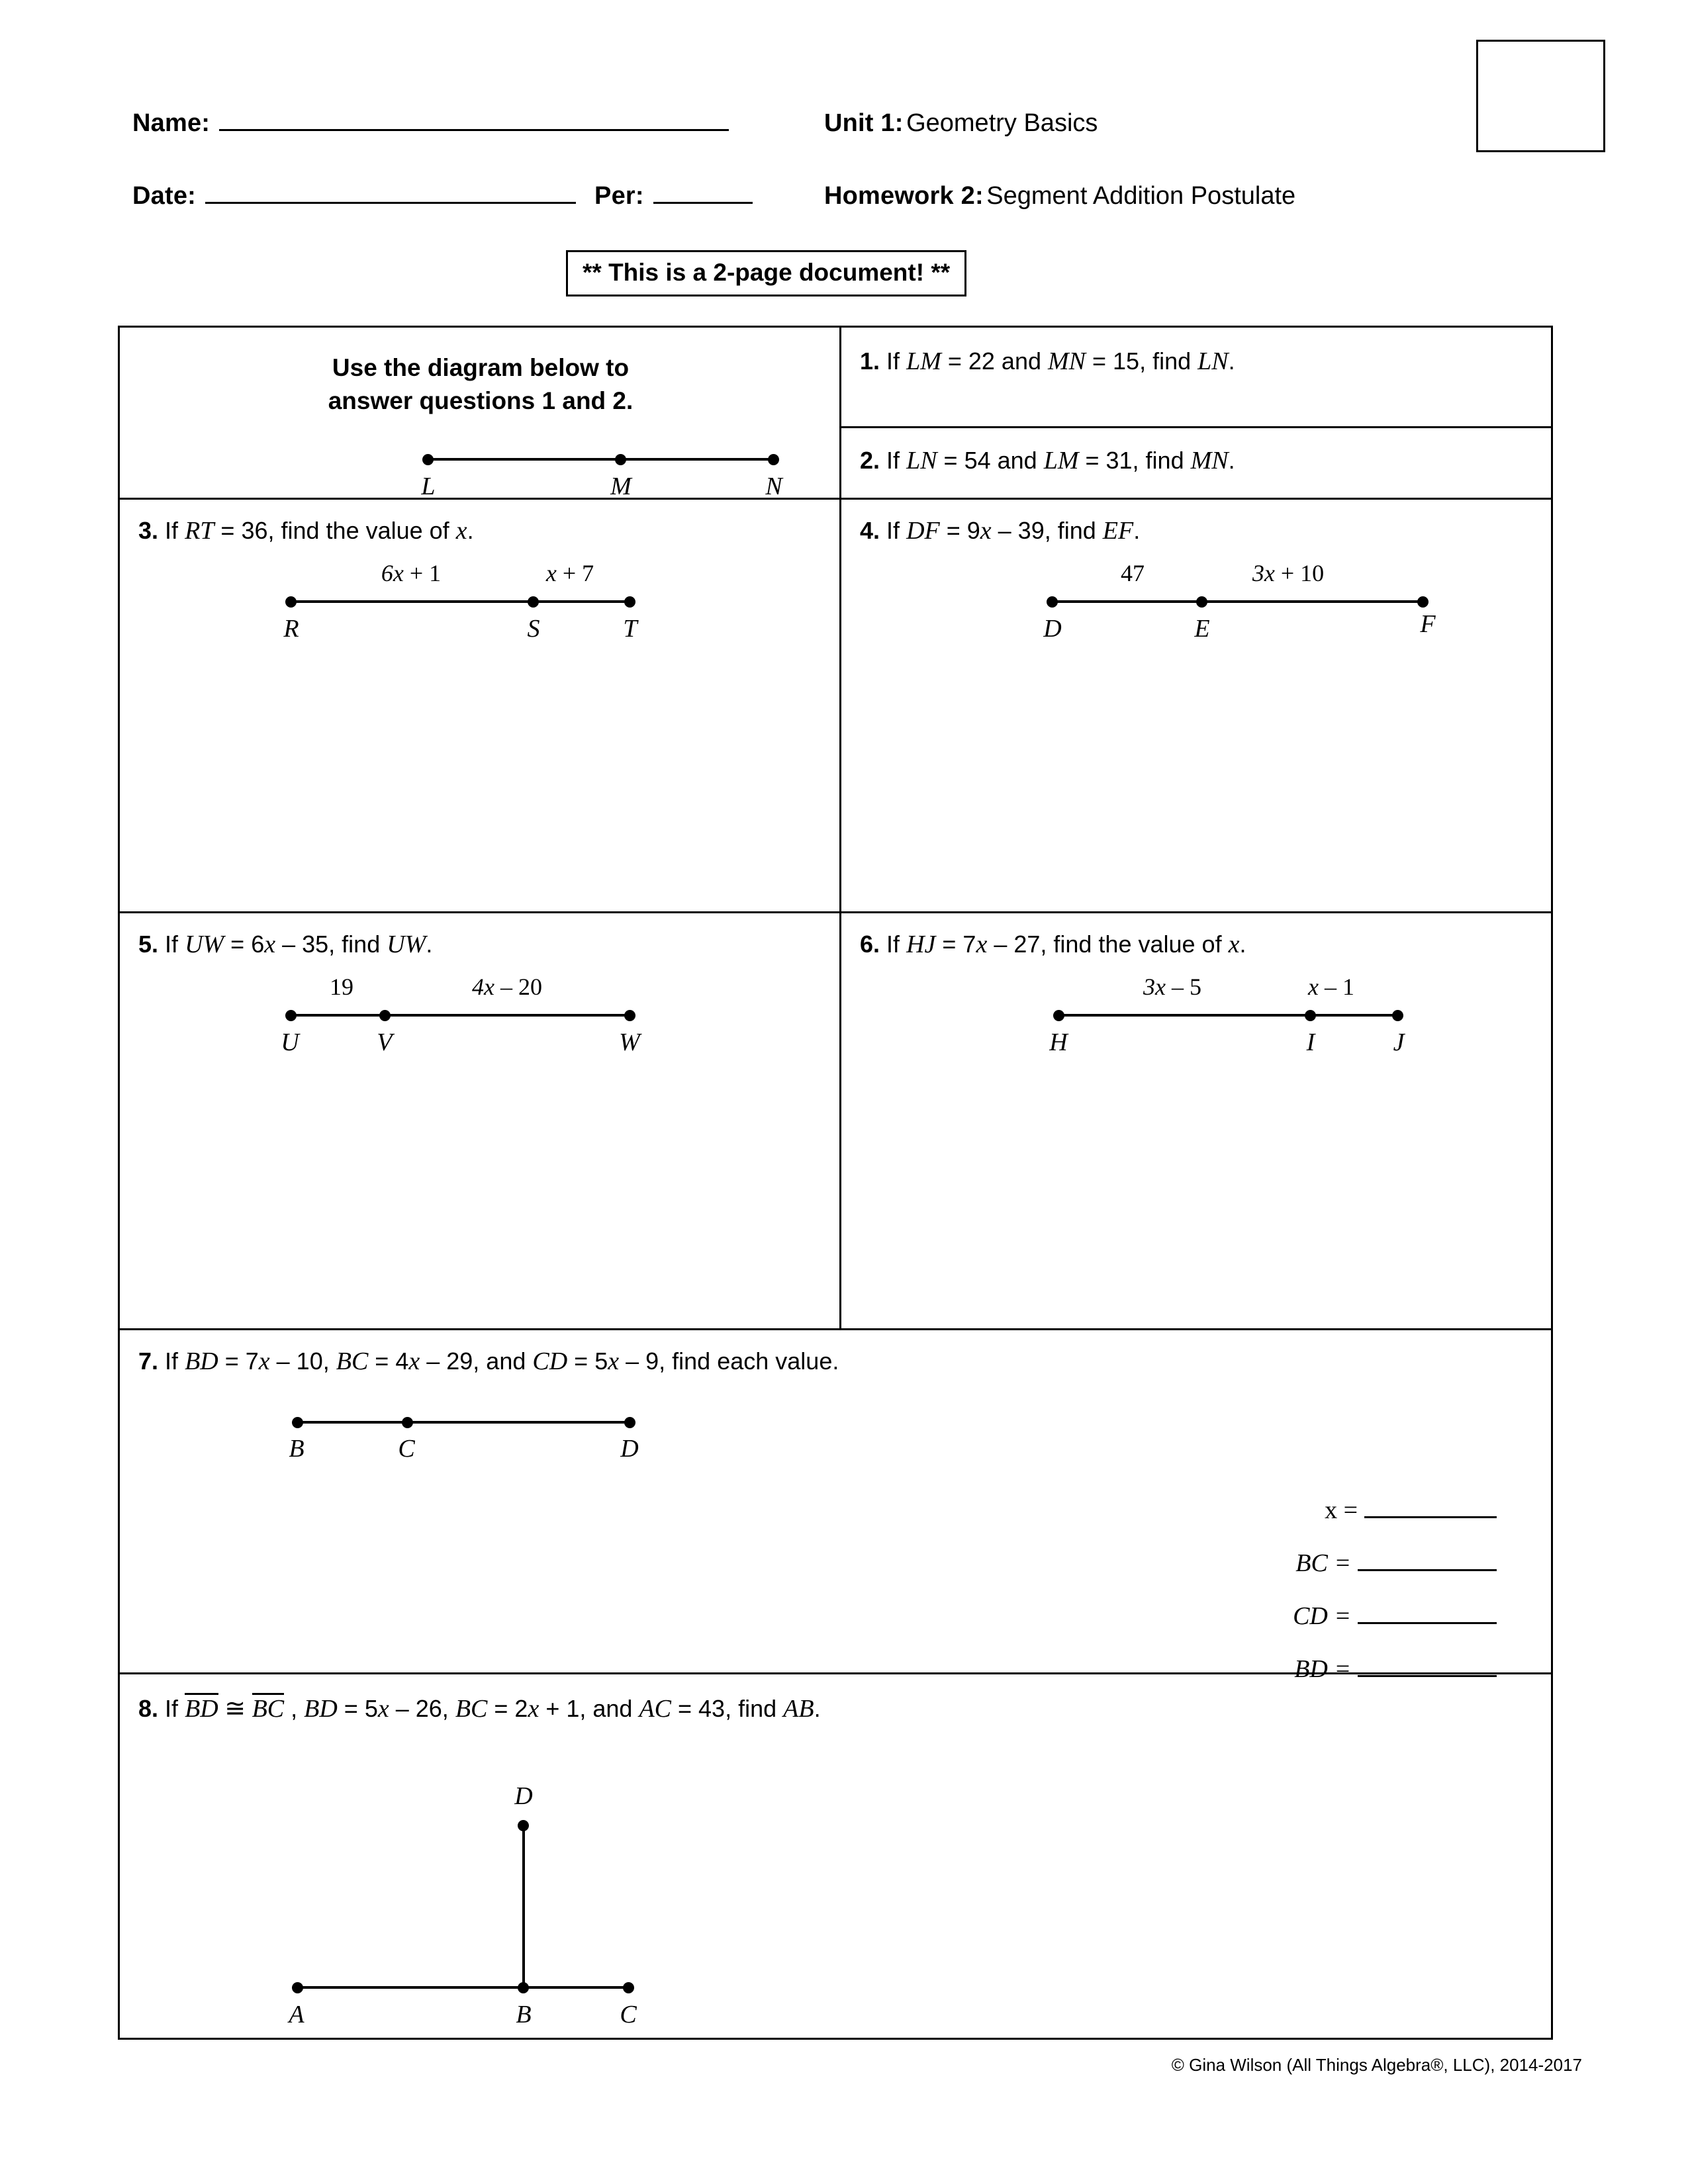 The image size is (1688, 2184). Describe the element at coordinates (1540, 96) in the screenshot. I see `score-box` at that location.